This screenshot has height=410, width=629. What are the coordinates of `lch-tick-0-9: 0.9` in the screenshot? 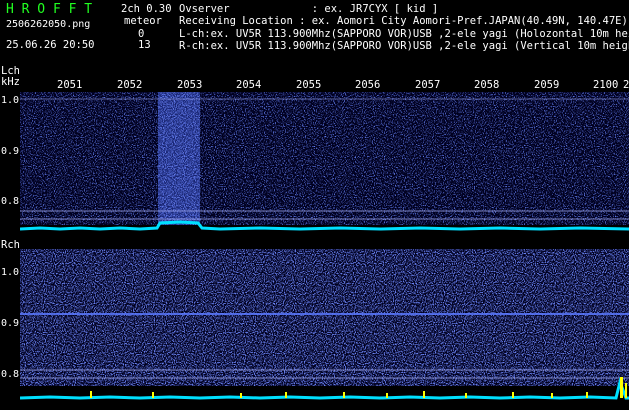 It's located at (10, 151).